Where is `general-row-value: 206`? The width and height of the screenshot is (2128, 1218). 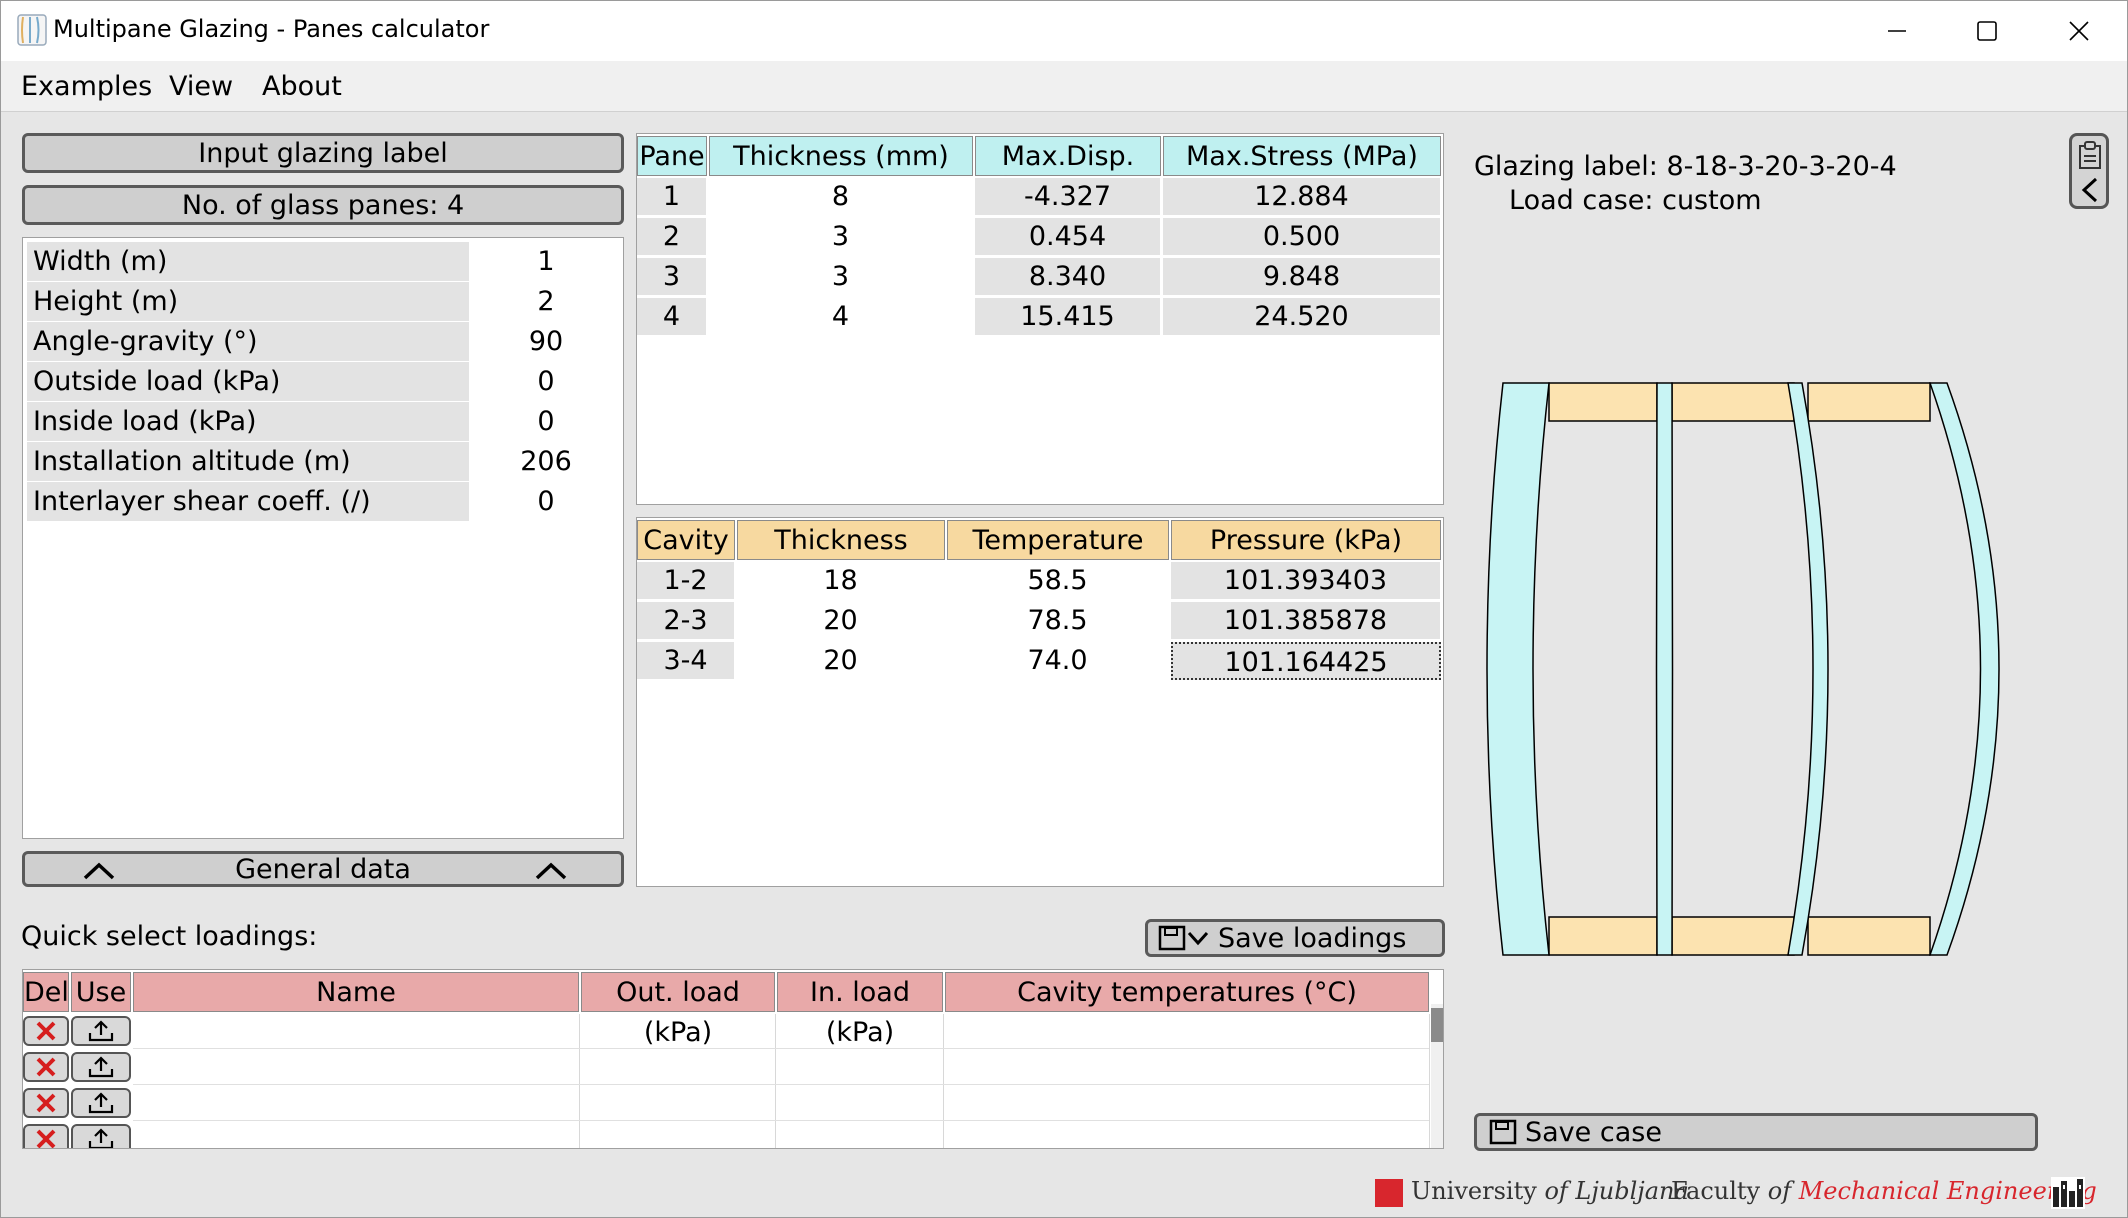 general-row-value: 206 is located at coordinates (546, 461).